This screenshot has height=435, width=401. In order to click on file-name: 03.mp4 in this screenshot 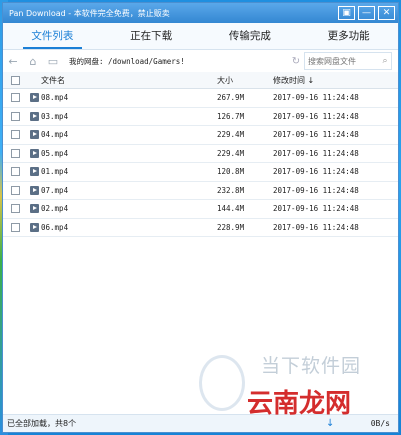, I will do `click(55, 116)`.